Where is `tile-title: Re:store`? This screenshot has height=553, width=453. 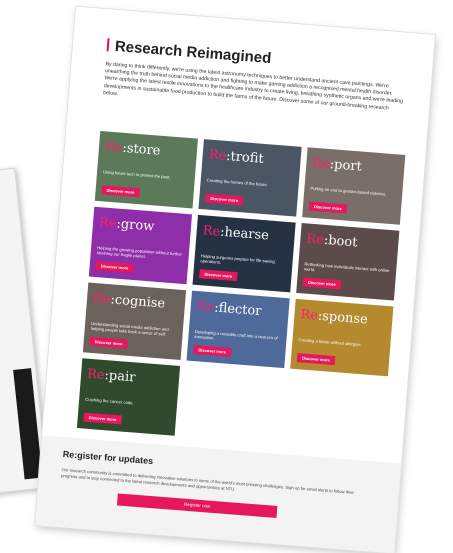 tile-title: Re:store is located at coordinates (132, 148).